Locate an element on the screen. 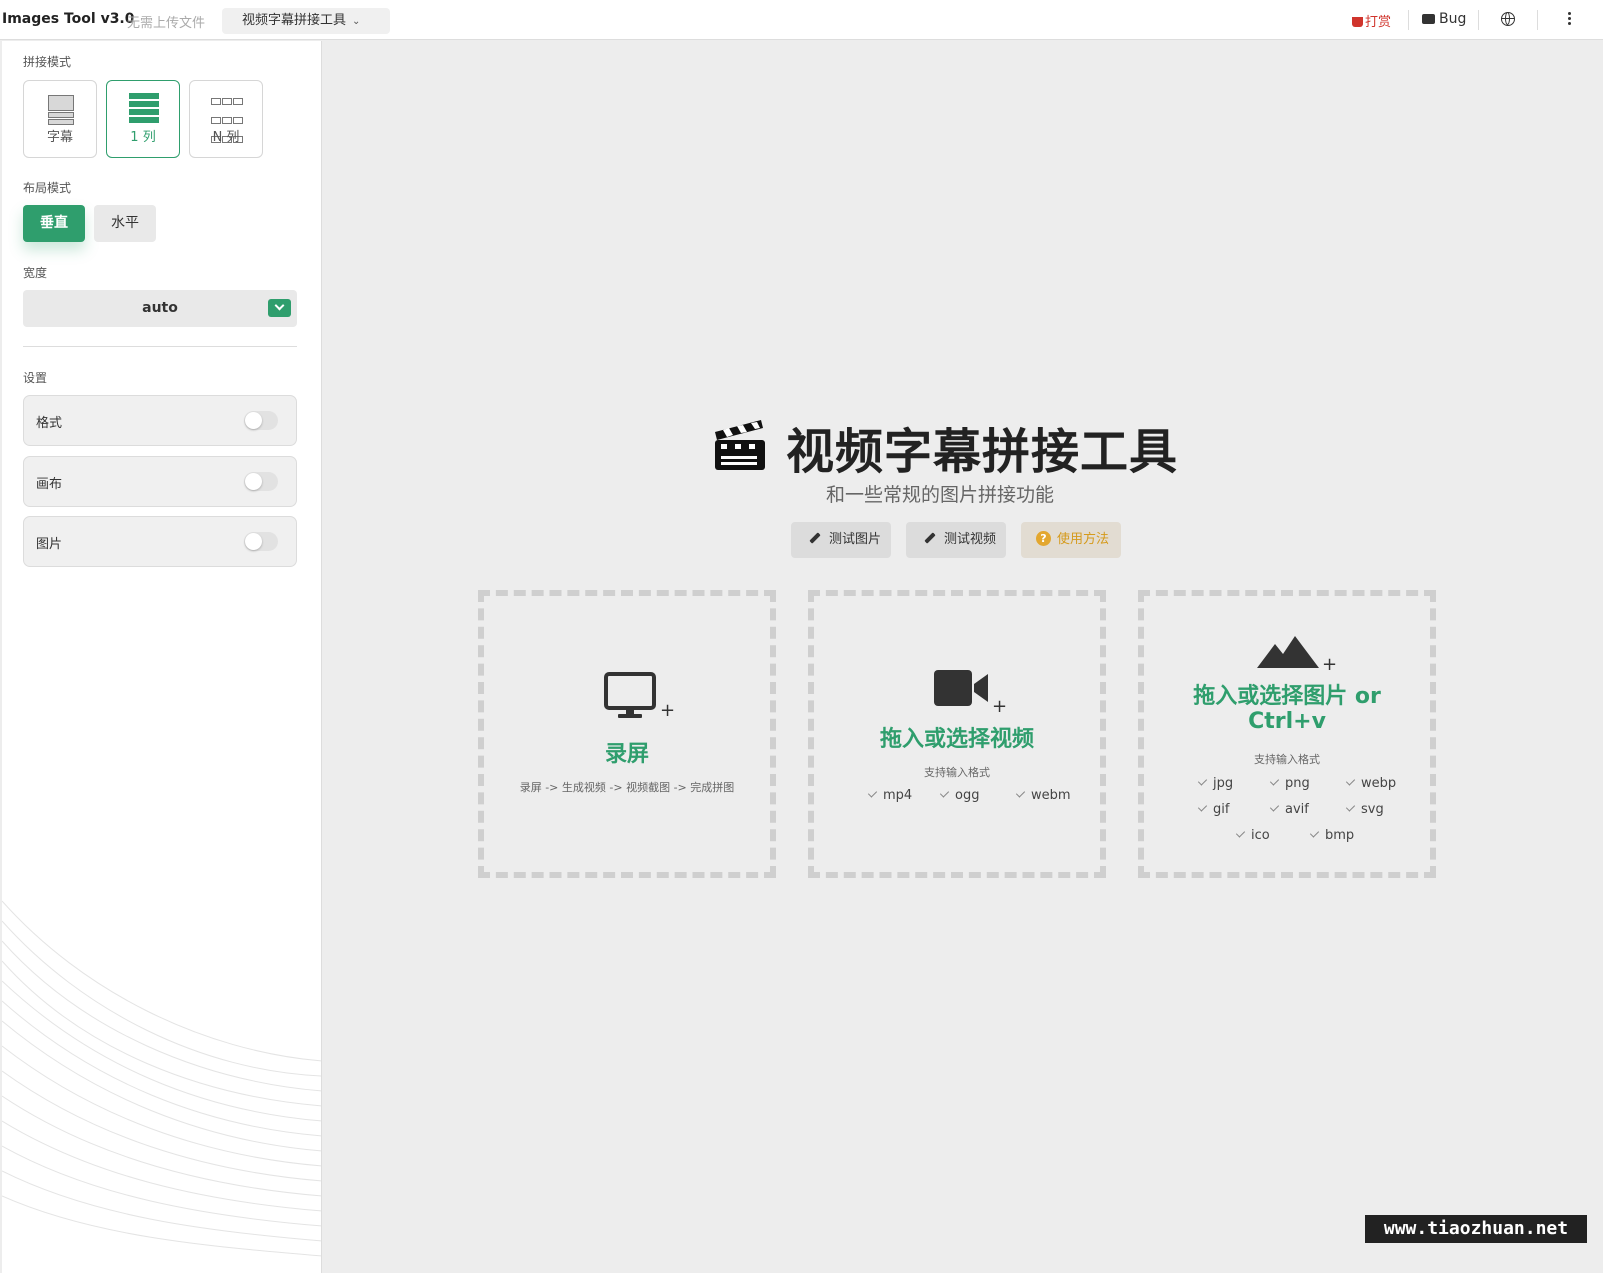  subtitle-layout-icon is located at coordinates (61, 110).